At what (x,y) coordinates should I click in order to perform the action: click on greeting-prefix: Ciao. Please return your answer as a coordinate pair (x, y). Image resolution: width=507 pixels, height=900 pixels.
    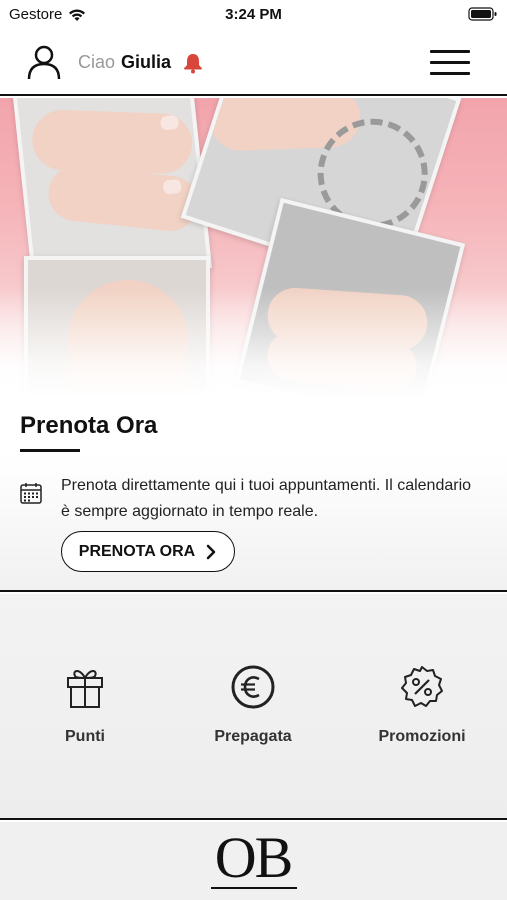
    Looking at the image, I should click on (97, 62).